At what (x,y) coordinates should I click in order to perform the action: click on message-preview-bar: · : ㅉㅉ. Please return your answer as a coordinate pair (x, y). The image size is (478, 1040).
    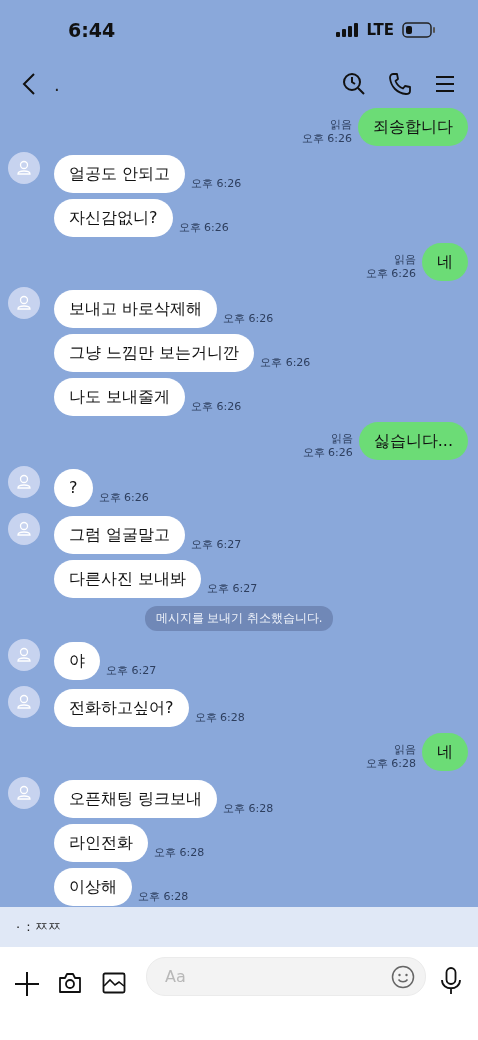
    Looking at the image, I should click on (239, 927).